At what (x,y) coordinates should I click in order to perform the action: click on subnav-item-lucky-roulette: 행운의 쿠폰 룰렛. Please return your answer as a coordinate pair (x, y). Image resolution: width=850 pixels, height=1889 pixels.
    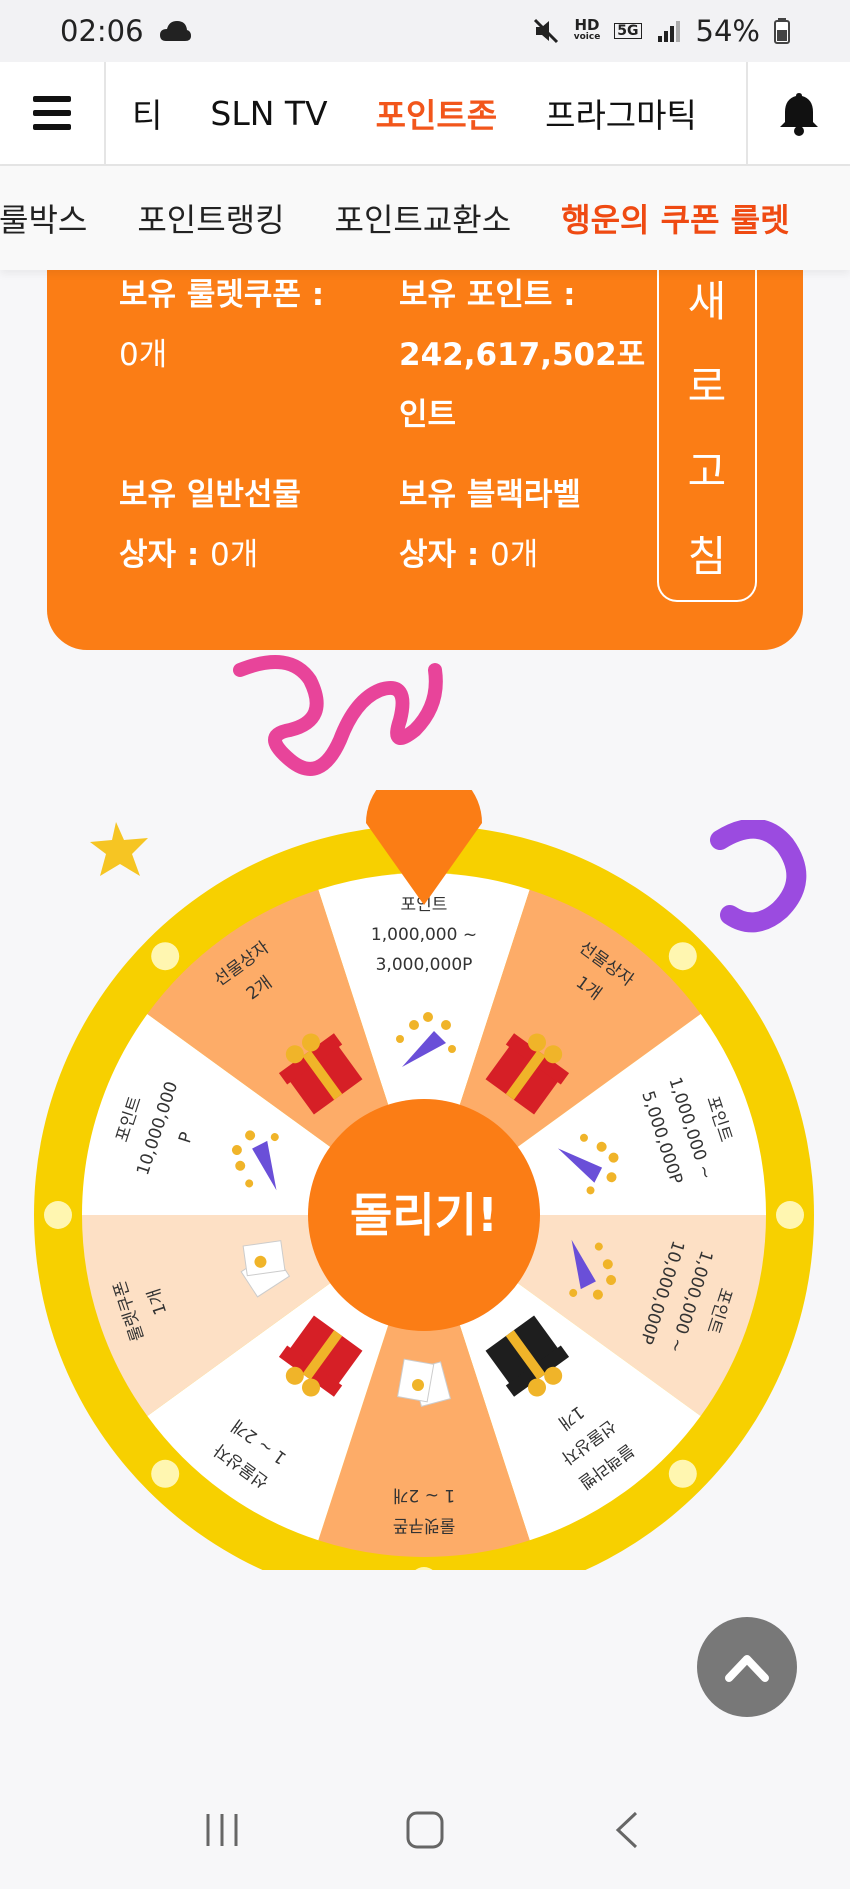
    Looking at the image, I should click on (675, 218).